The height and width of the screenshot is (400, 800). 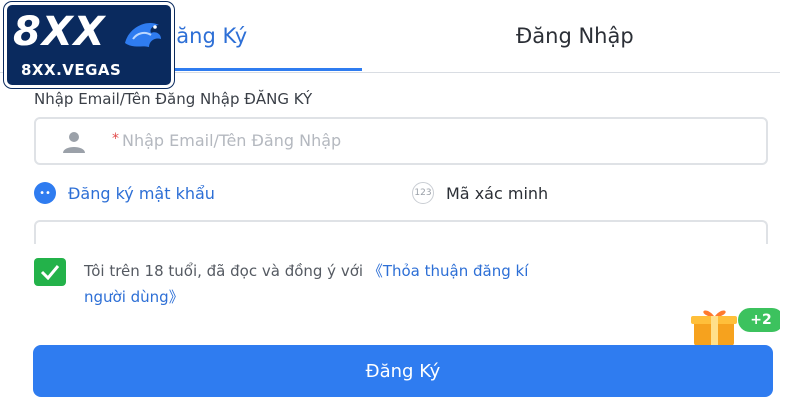 I want to click on brand-logo: 8XX 8XX.VEGAS, so click(x=89, y=45).